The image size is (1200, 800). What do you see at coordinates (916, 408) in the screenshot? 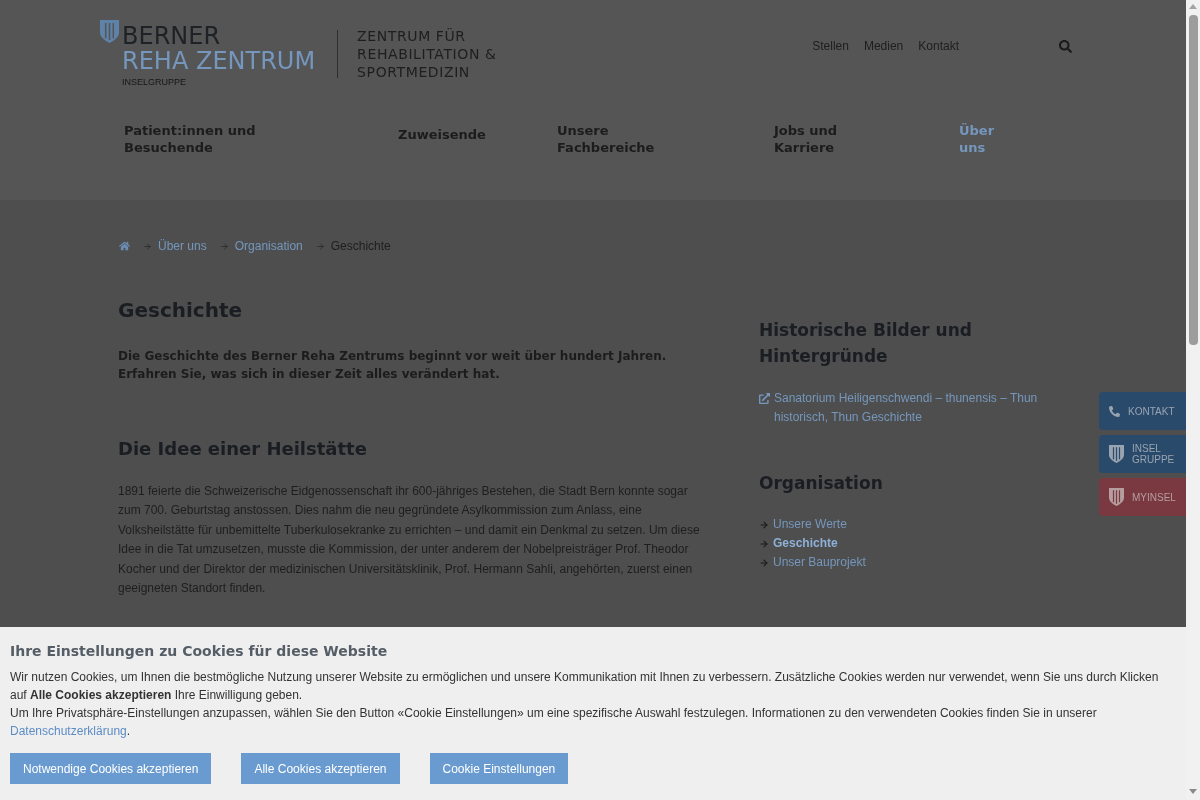
I see `sidebar-link: Sanatorium Heiligenschwendi – thunensis – Thun historisch, Thun Geschichte` at bounding box center [916, 408].